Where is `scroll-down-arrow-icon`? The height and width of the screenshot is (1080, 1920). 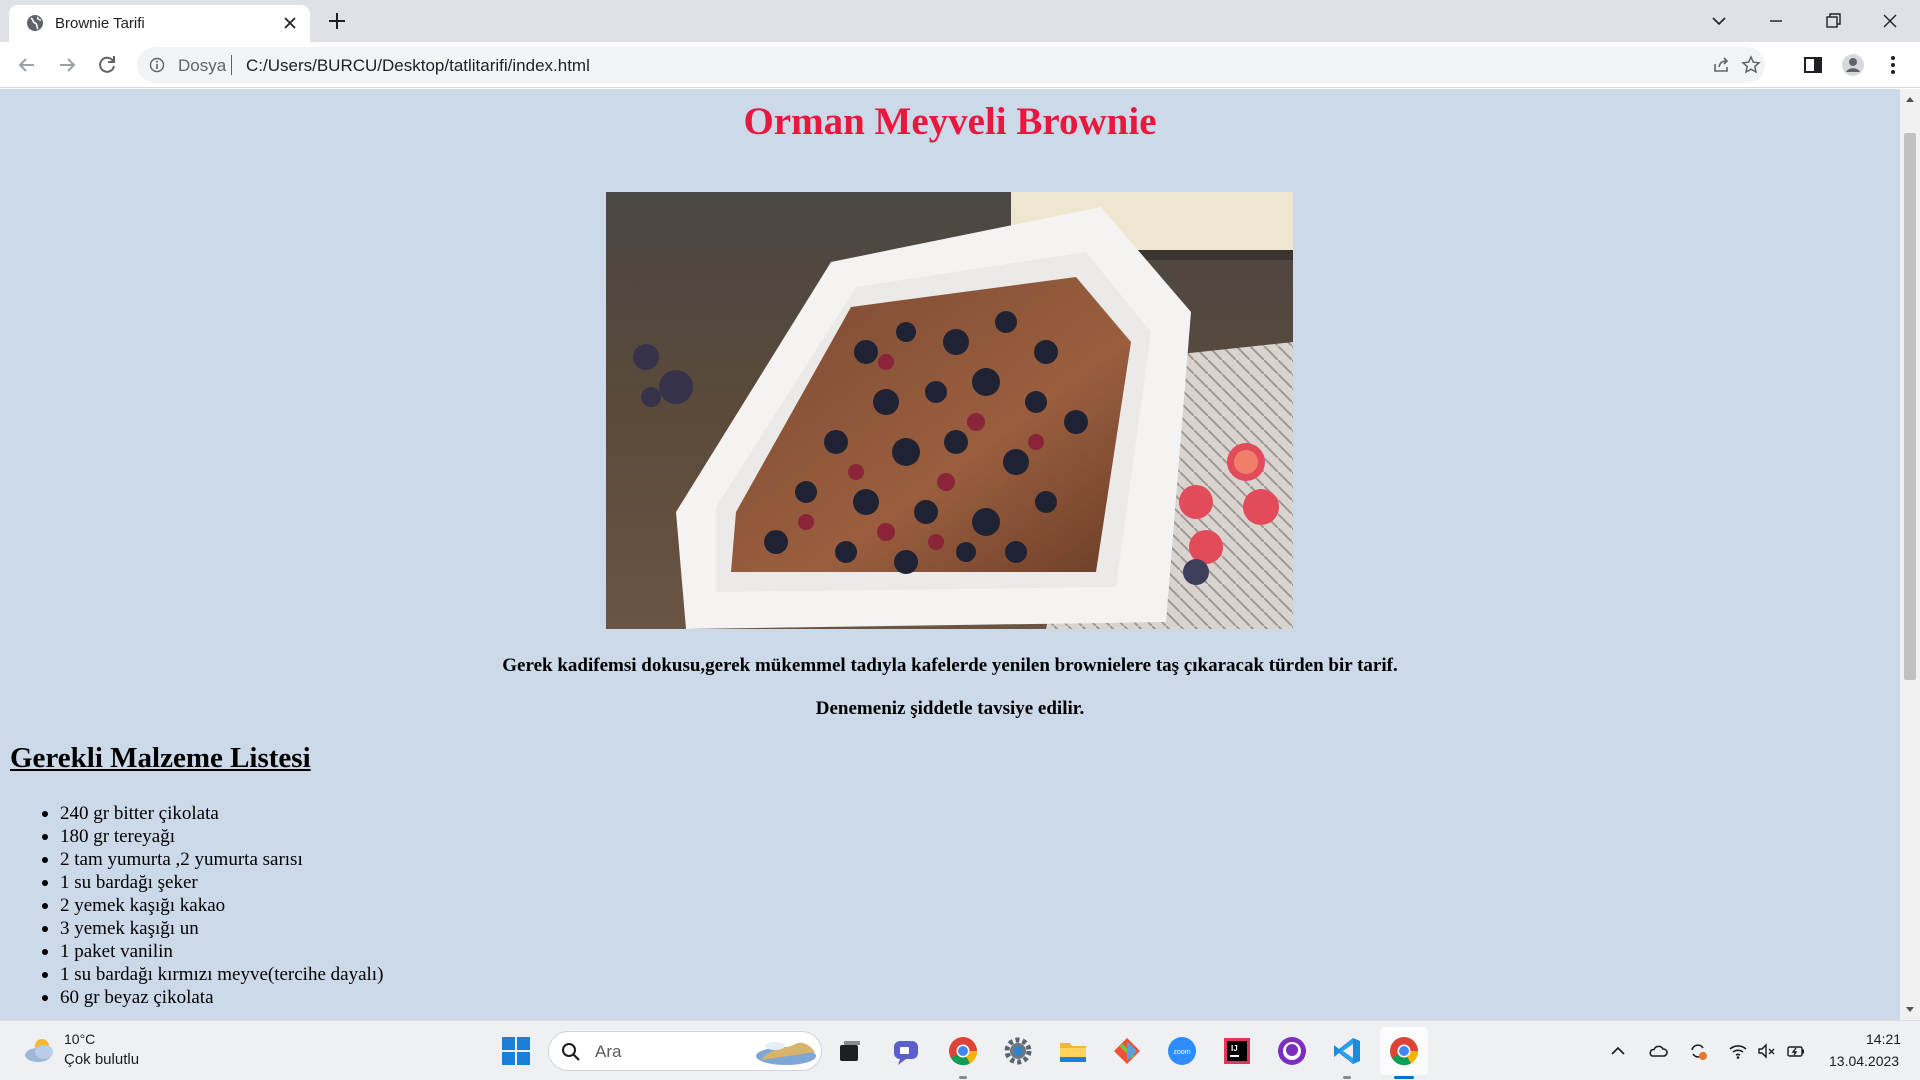
scroll-down-arrow-icon is located at coordinates (1910, 1010).